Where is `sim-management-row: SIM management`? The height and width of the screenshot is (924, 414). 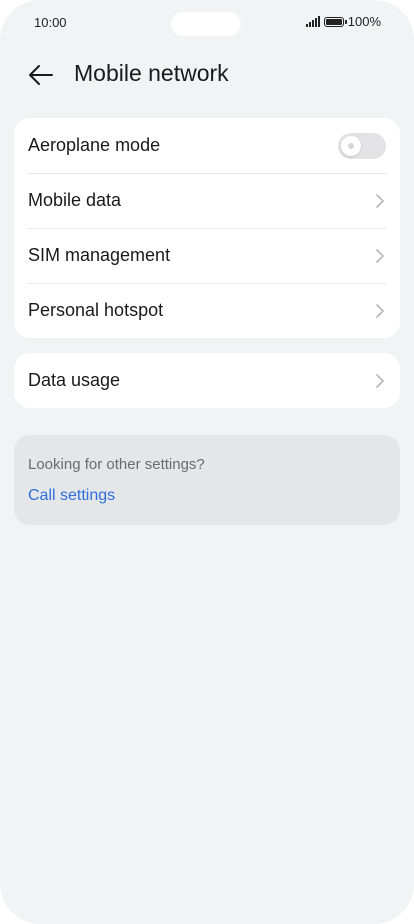
sim-management-row: SIM management is located at coordinates (207, 255).